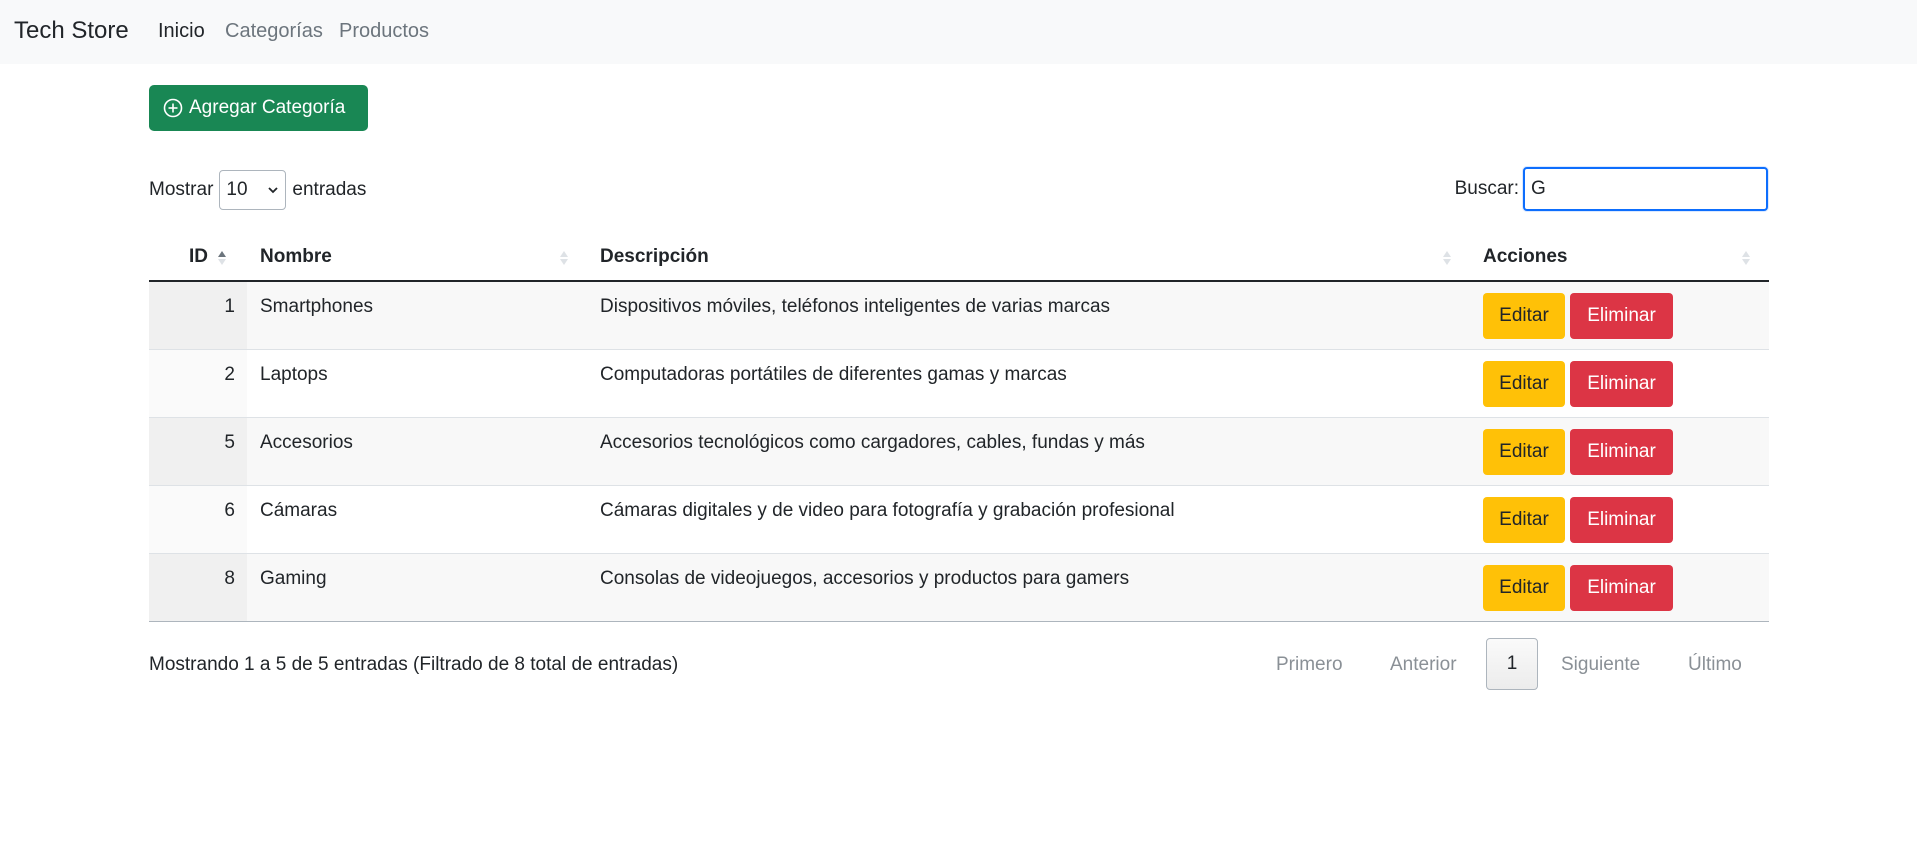  I want to click on search-input, so click(1645, 189).